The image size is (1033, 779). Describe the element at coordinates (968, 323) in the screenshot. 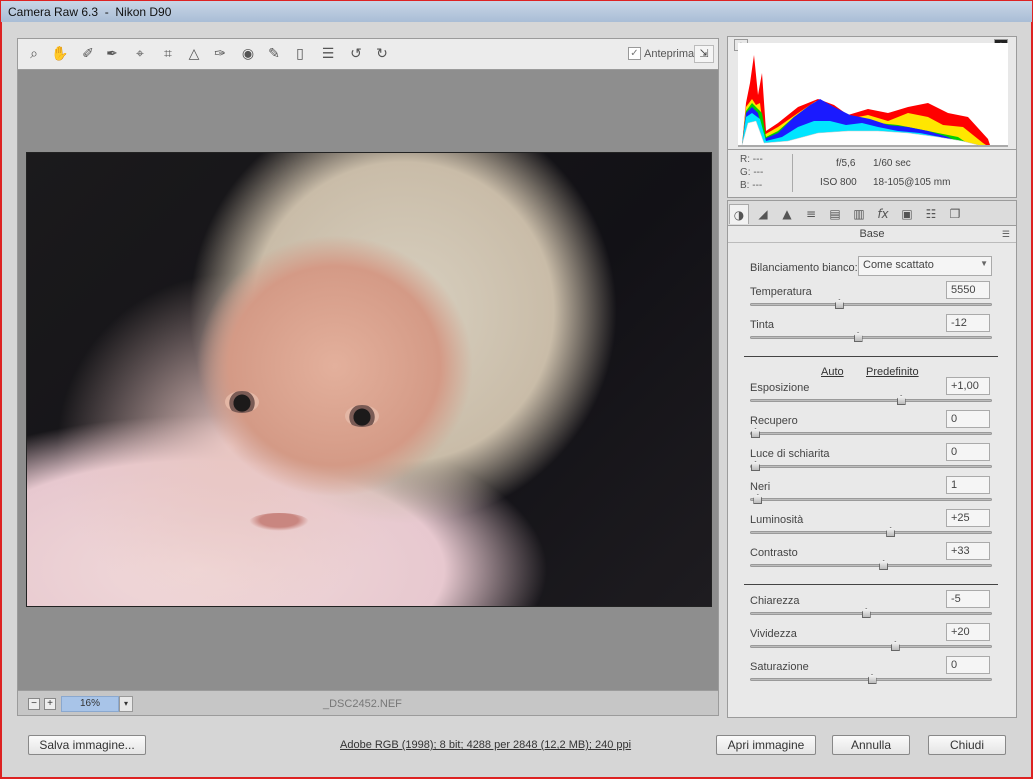

I see `slider-value-field: -12` at that location.